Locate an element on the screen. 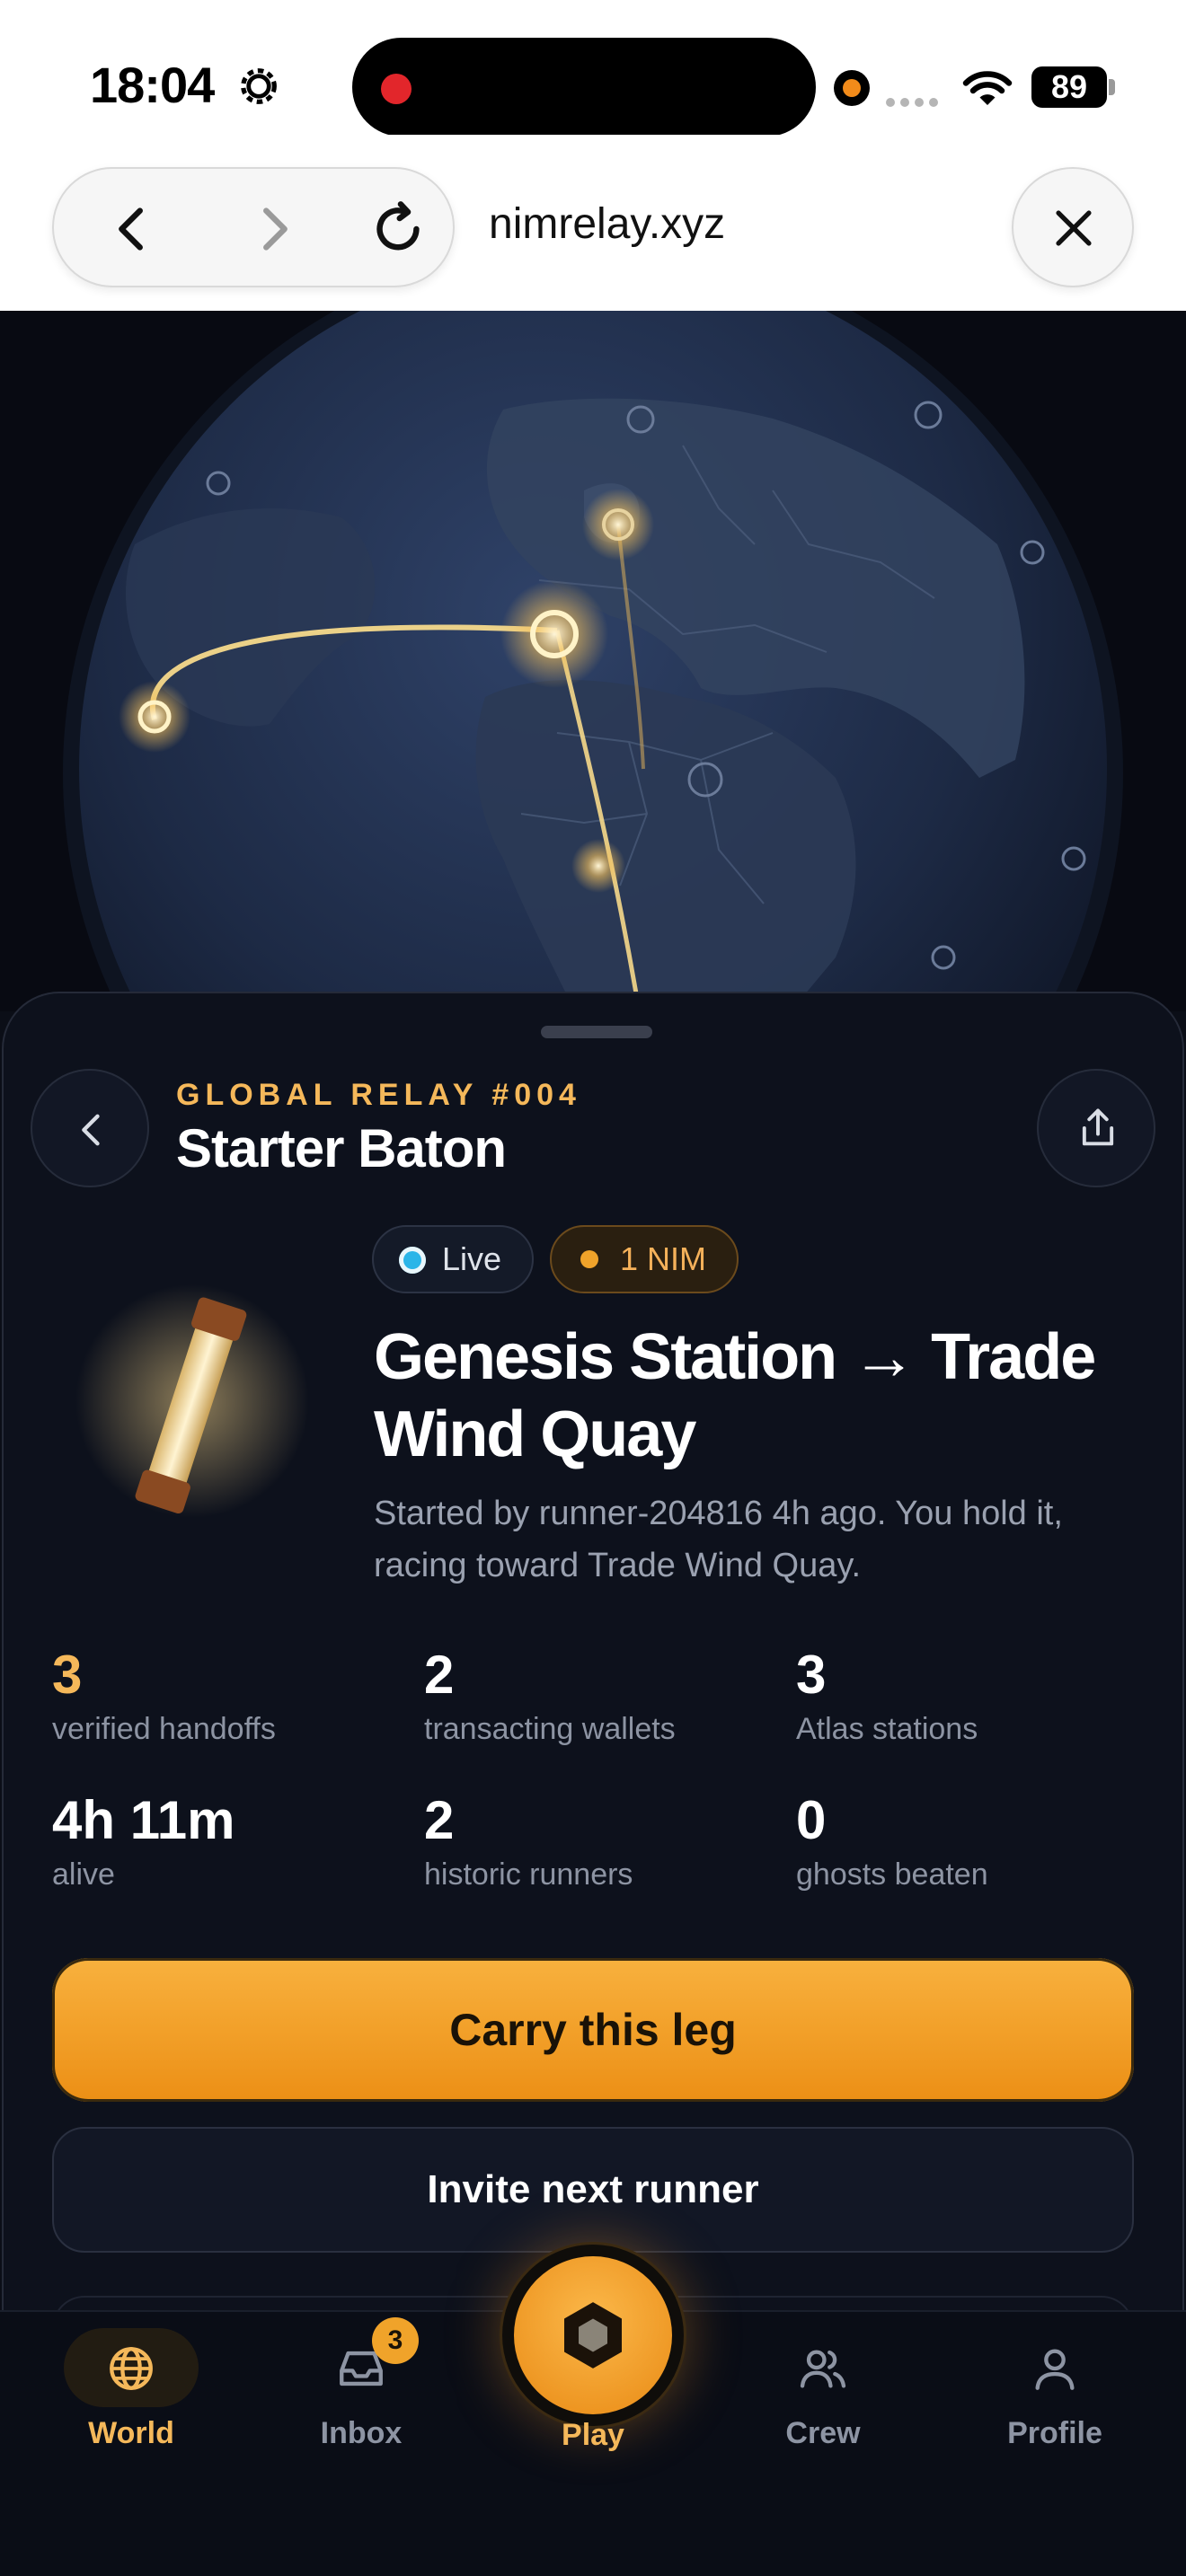 The height and width of the screenshot is (2576, 1186). baton-icon is located at coordinates (192, 1401).